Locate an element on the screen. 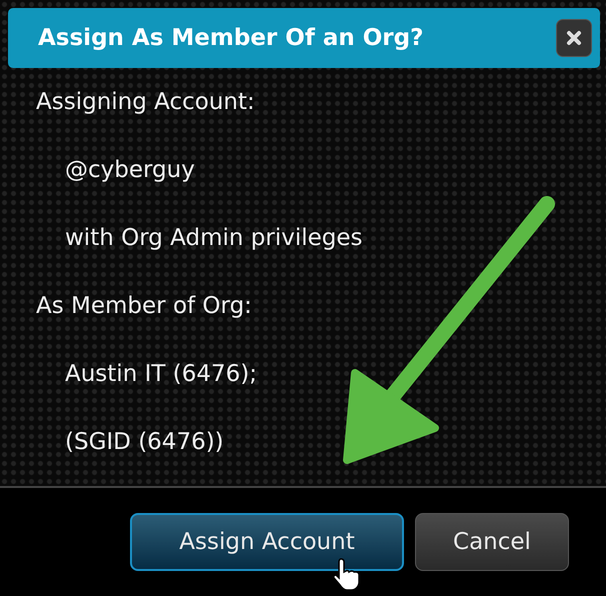 This screenshot has width=606, height=596. close-button is located at coordinates (574, 38).